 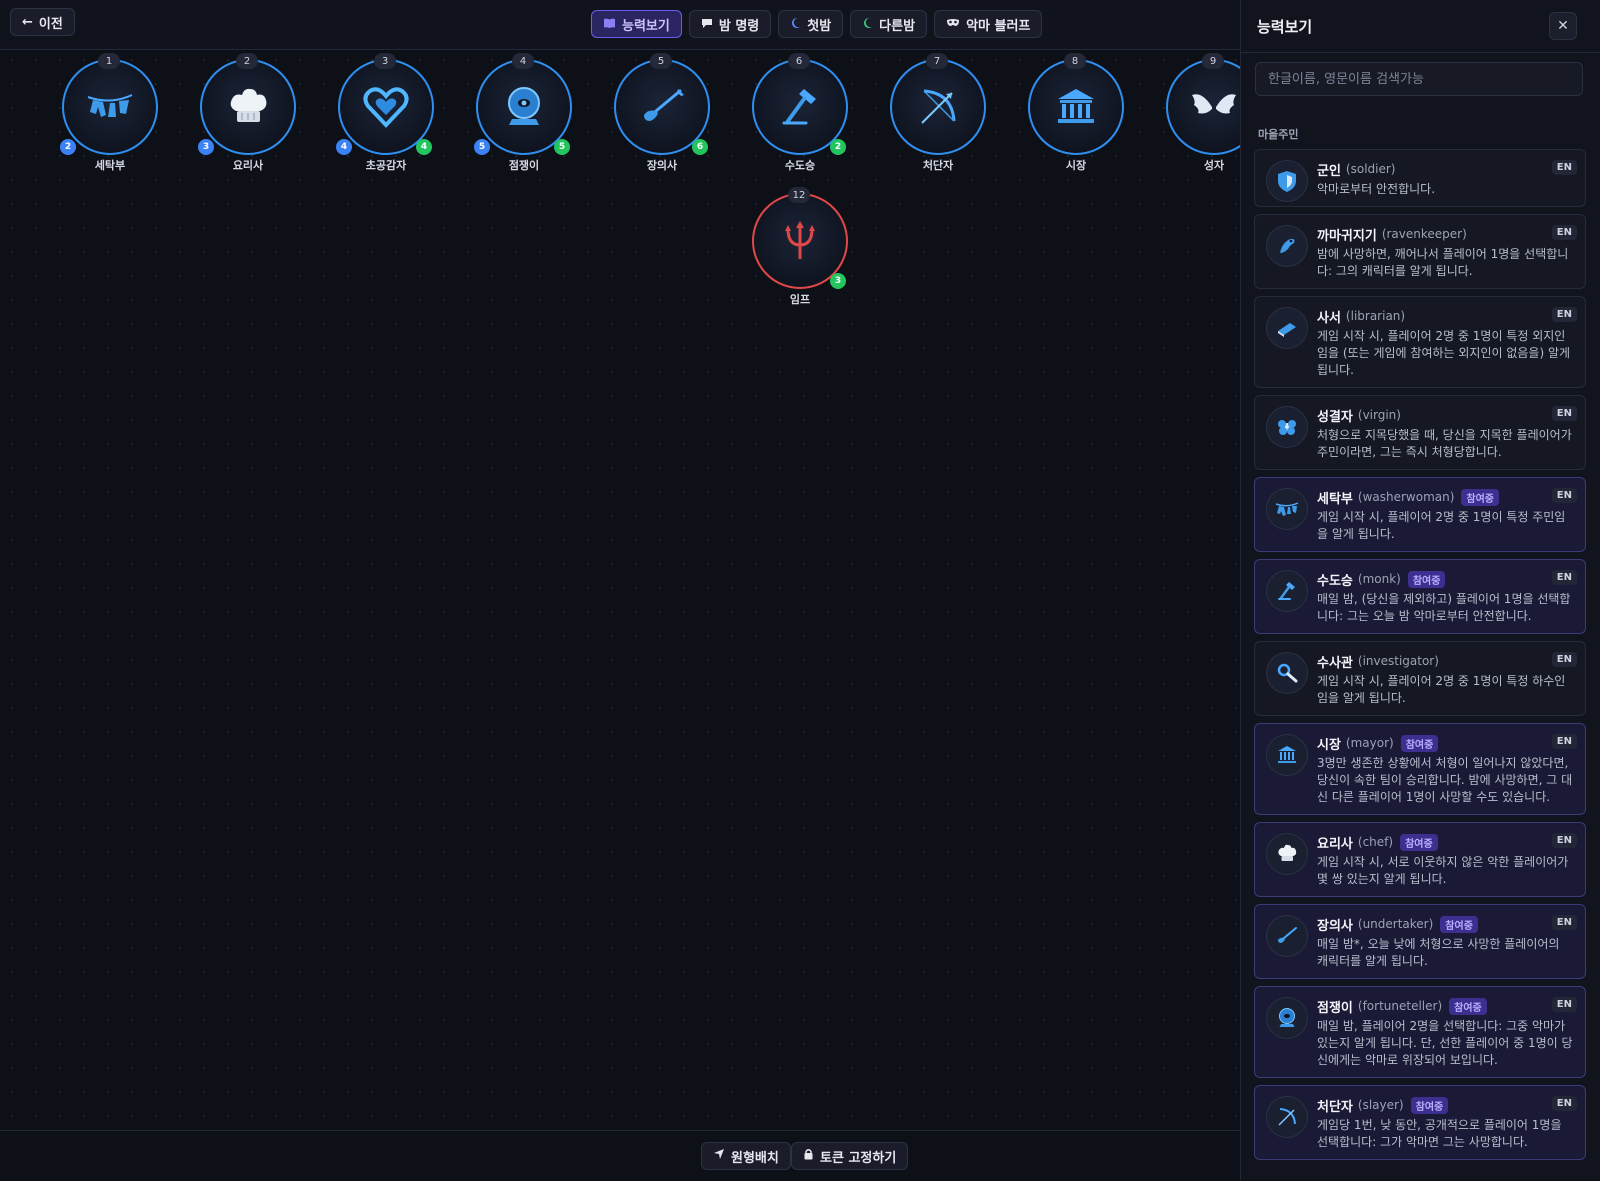 I want to click on character-english-name: (undertaker), so click(x=1395, y=924).